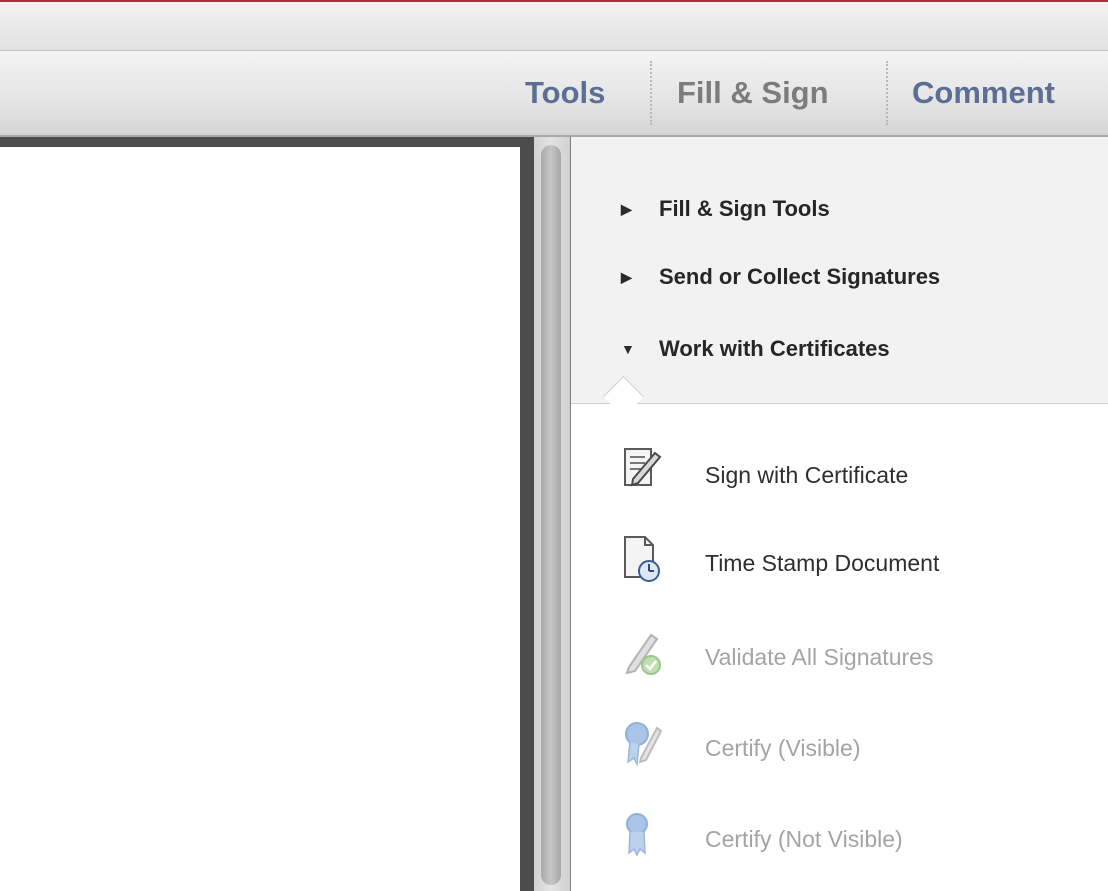 This screenshot has width=1108, height=891. Describe the element at coordinates (804, 839) in the screenshot. I see `tool-label: Certify (Not Visible)` at that location.